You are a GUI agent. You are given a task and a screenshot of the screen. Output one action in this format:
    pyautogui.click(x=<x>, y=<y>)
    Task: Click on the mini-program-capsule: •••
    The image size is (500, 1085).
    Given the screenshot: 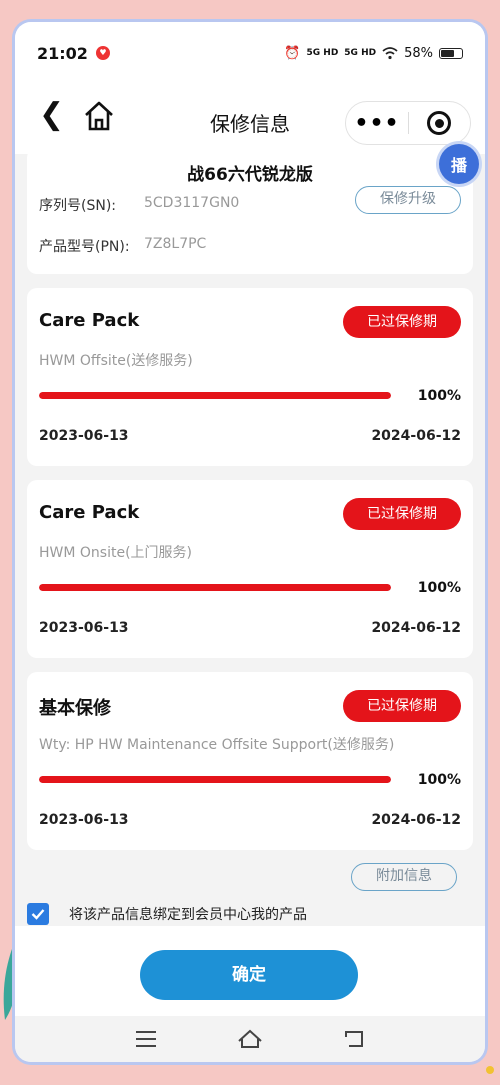 What is the action you would take?
    pyautogui.click(x=408, y=123)
    